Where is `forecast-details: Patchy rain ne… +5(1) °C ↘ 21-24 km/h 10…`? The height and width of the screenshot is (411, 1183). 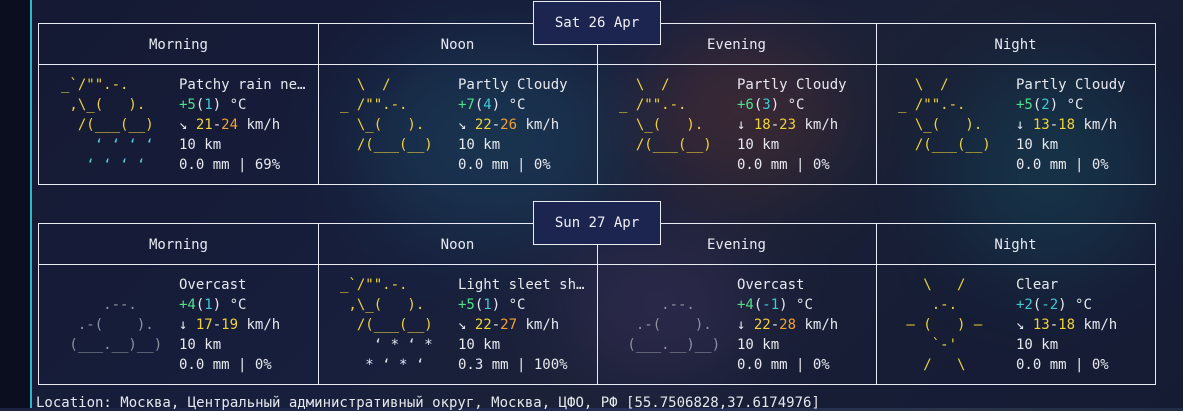
forecast-details: Patchy rain ne… +5(1) °C ↘ 21-24 km/h 10… is located at coordinates (242, 125).